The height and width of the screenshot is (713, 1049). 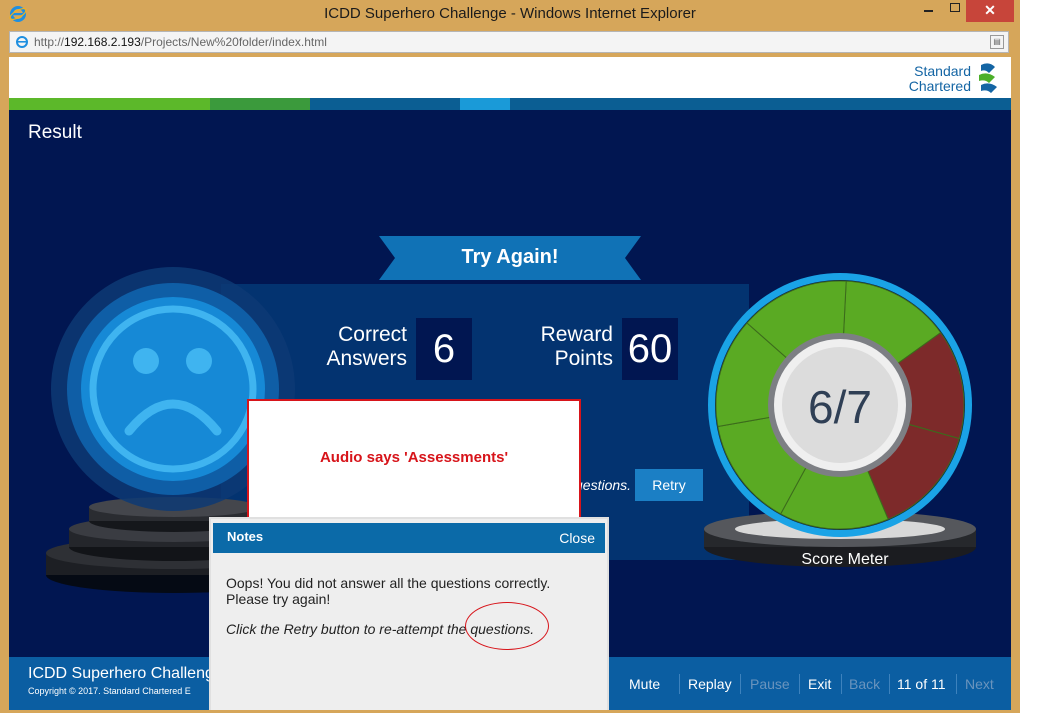 I want to click on course-title: ICDD Superhero Challeng, so click(x=121, y=673).